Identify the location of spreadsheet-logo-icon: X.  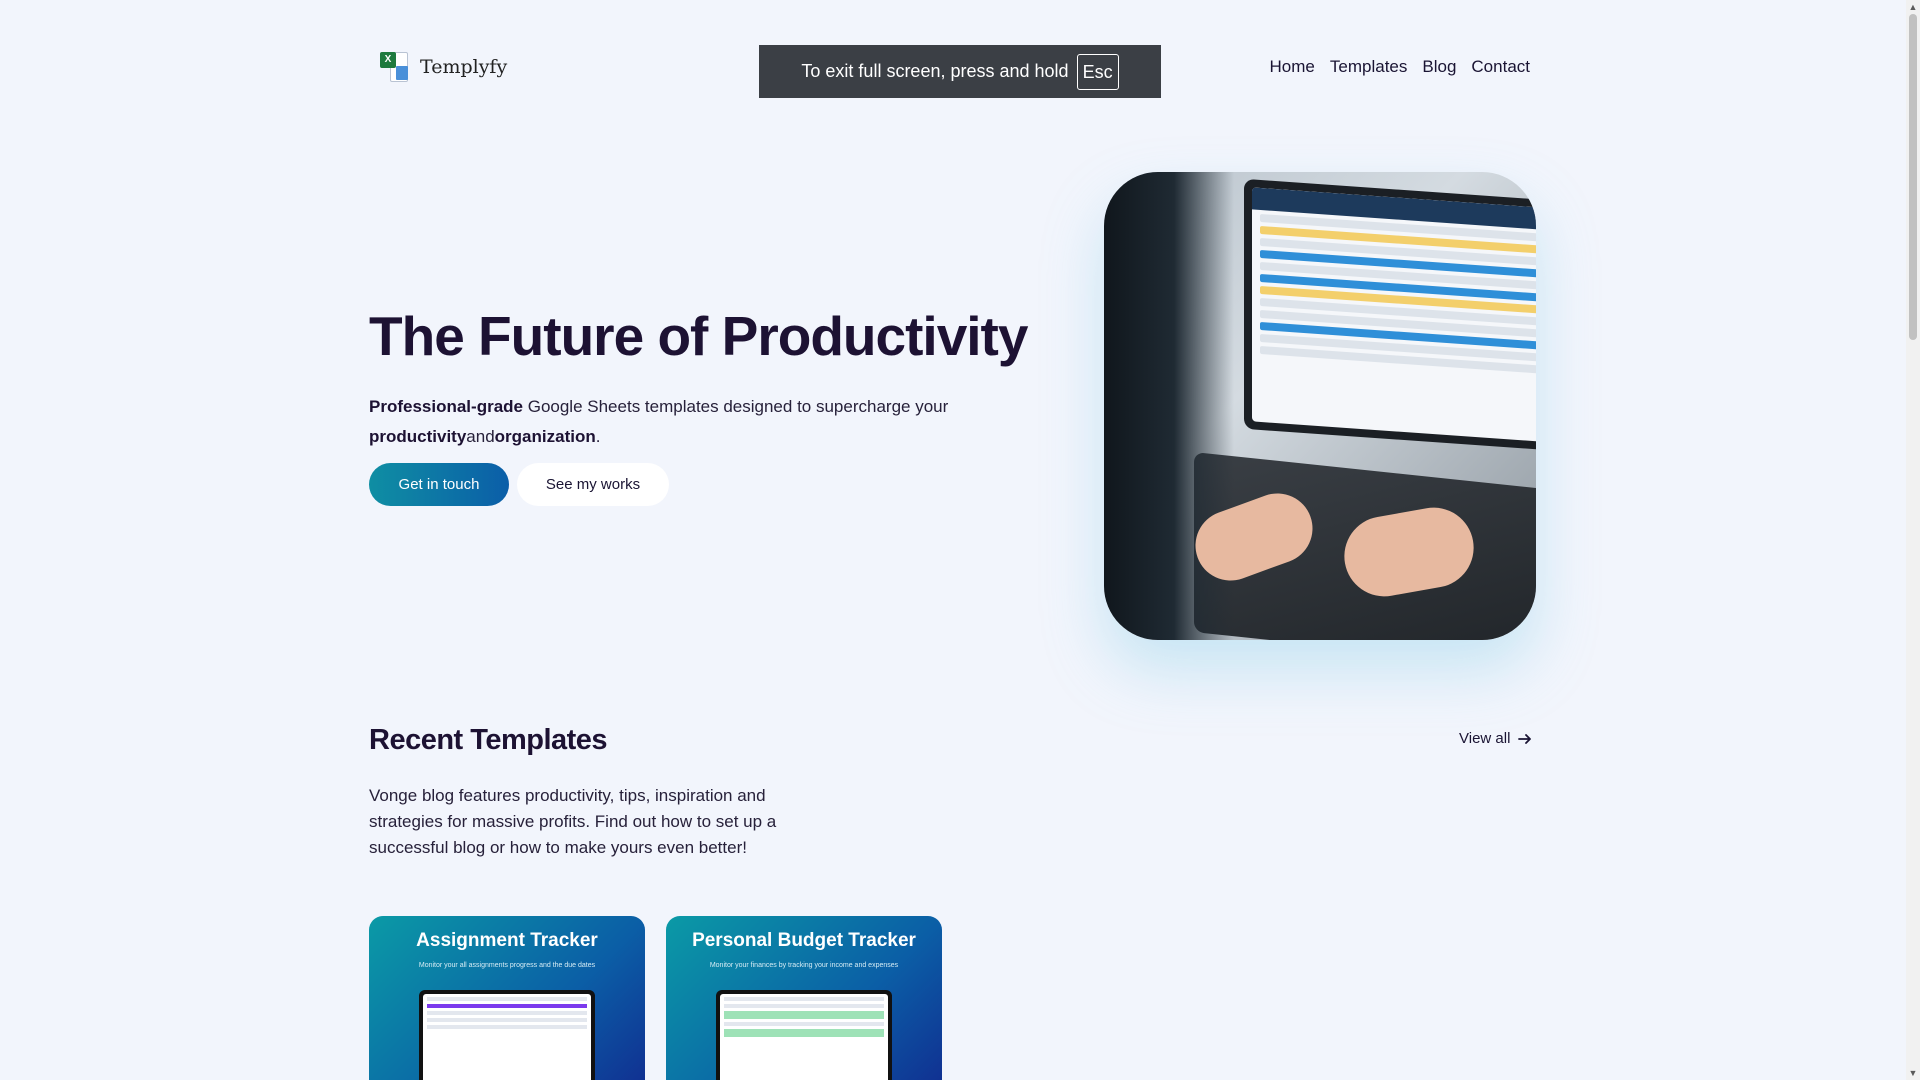
(396, 67).